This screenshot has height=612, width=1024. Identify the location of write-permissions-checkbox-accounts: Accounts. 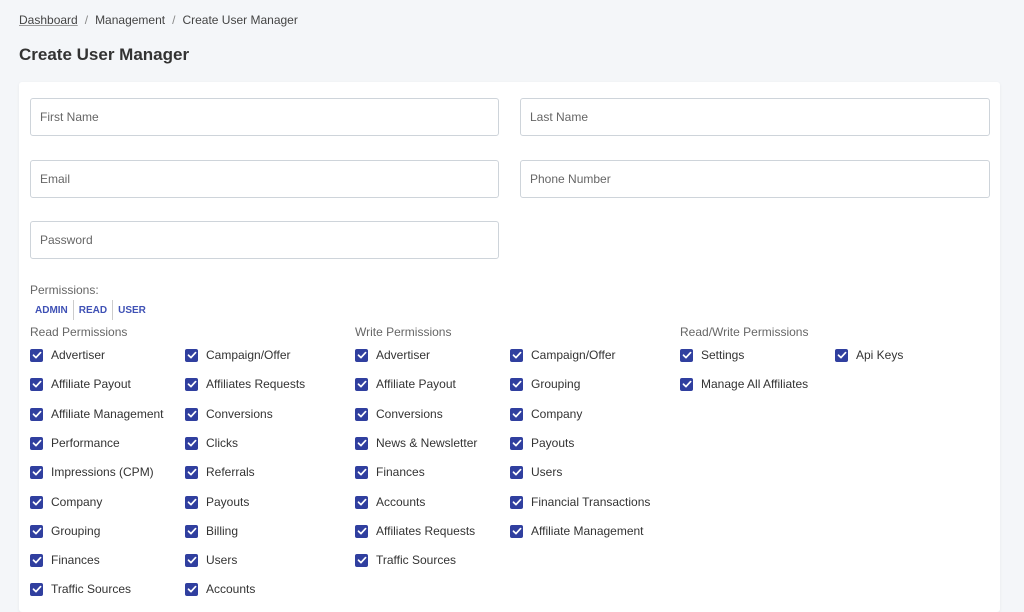
(390, 502).